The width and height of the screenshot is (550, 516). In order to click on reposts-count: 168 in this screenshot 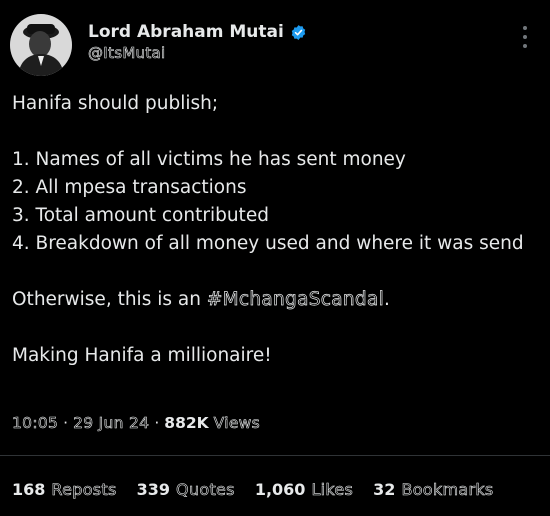, I will do `click(29, 489)`.